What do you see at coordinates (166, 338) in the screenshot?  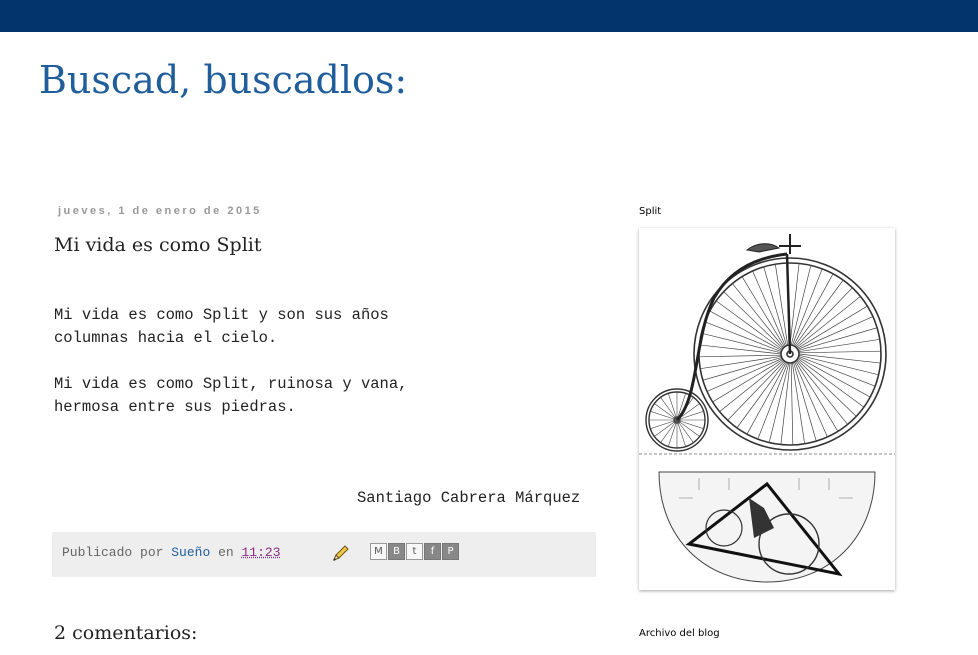 I see `stanza-line: columnas hacia el cielo.` at bounding box center [166, 338].